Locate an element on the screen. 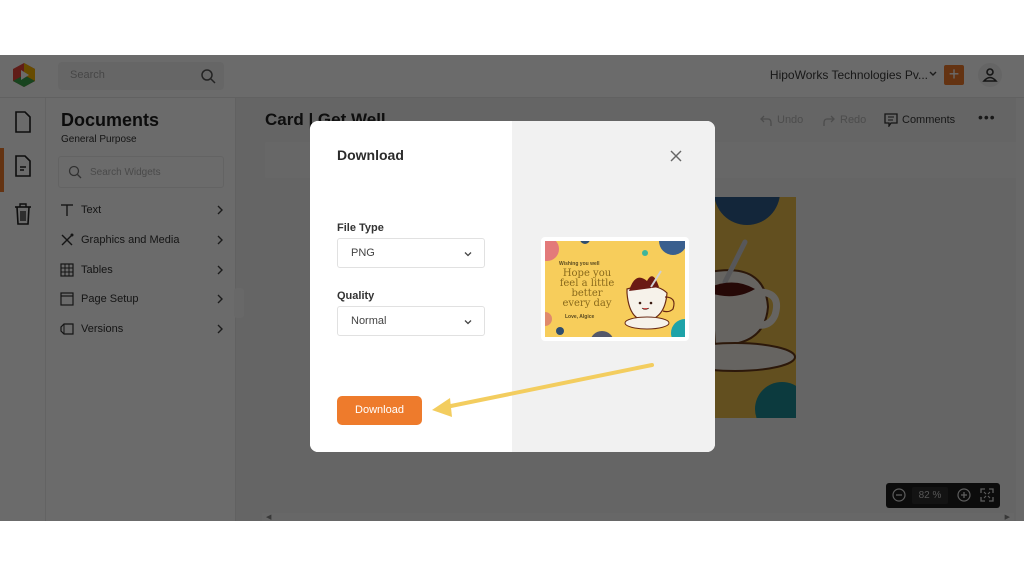 The width and height of the screenshot is (1024, 576). preview-message-text: Hope you feel a little better every day is located at coordinates (587, 288).